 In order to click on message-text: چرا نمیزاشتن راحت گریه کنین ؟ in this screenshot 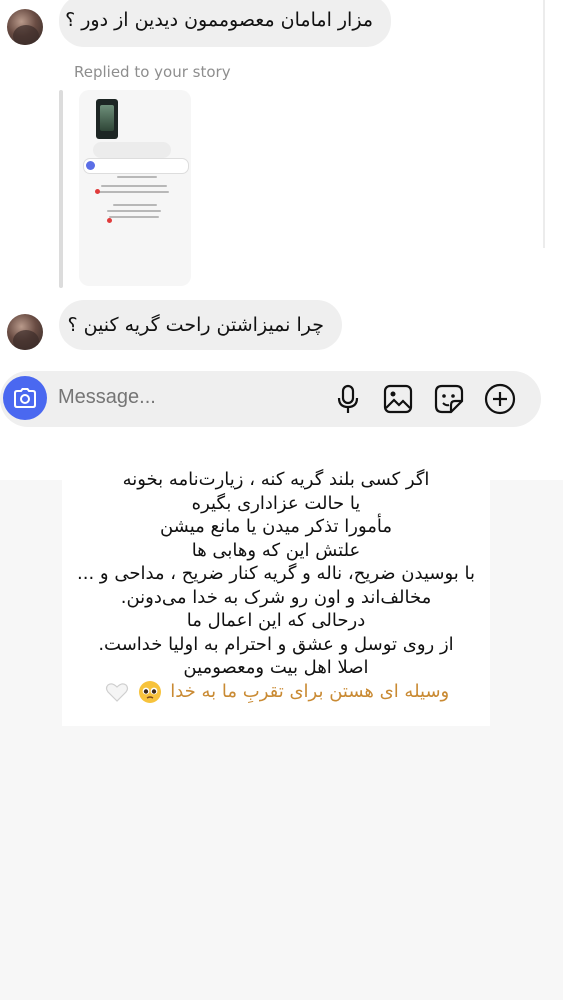, I will do `click(195, 325)`.